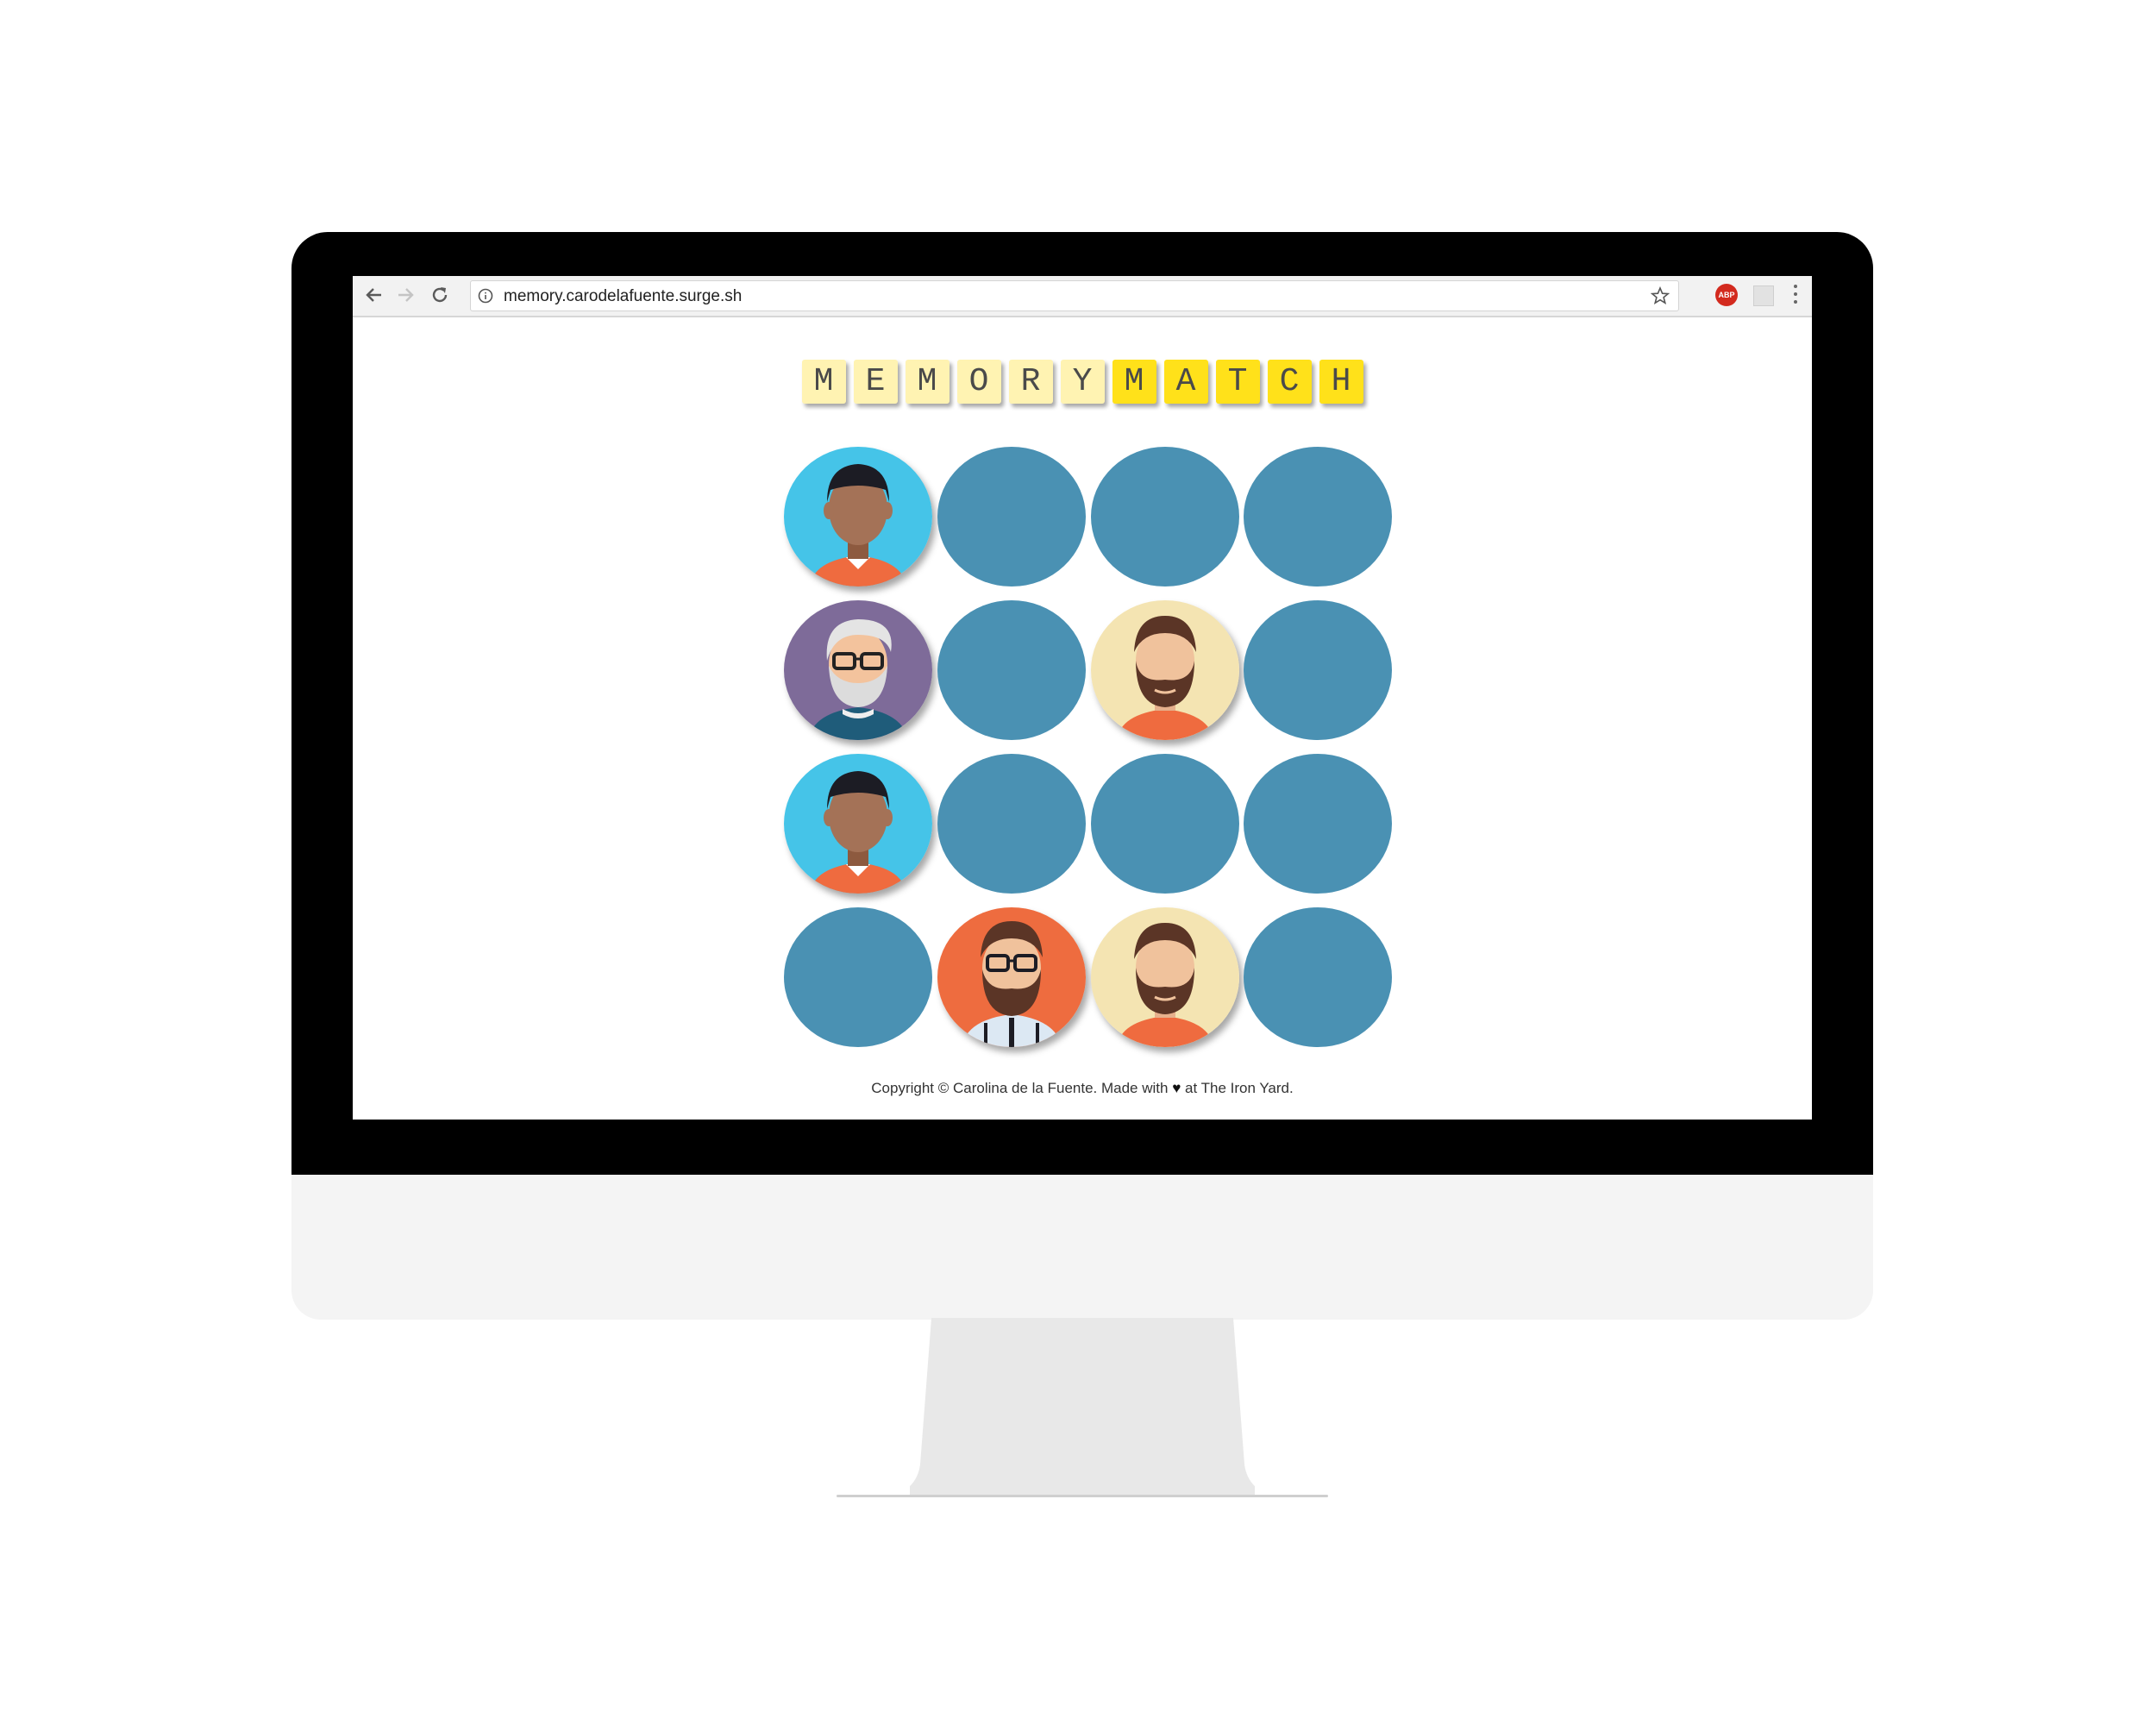 This screenshot has height=1725, width=2156. I want to click on memory-card-hipster-glasses, so click(1011, 977).